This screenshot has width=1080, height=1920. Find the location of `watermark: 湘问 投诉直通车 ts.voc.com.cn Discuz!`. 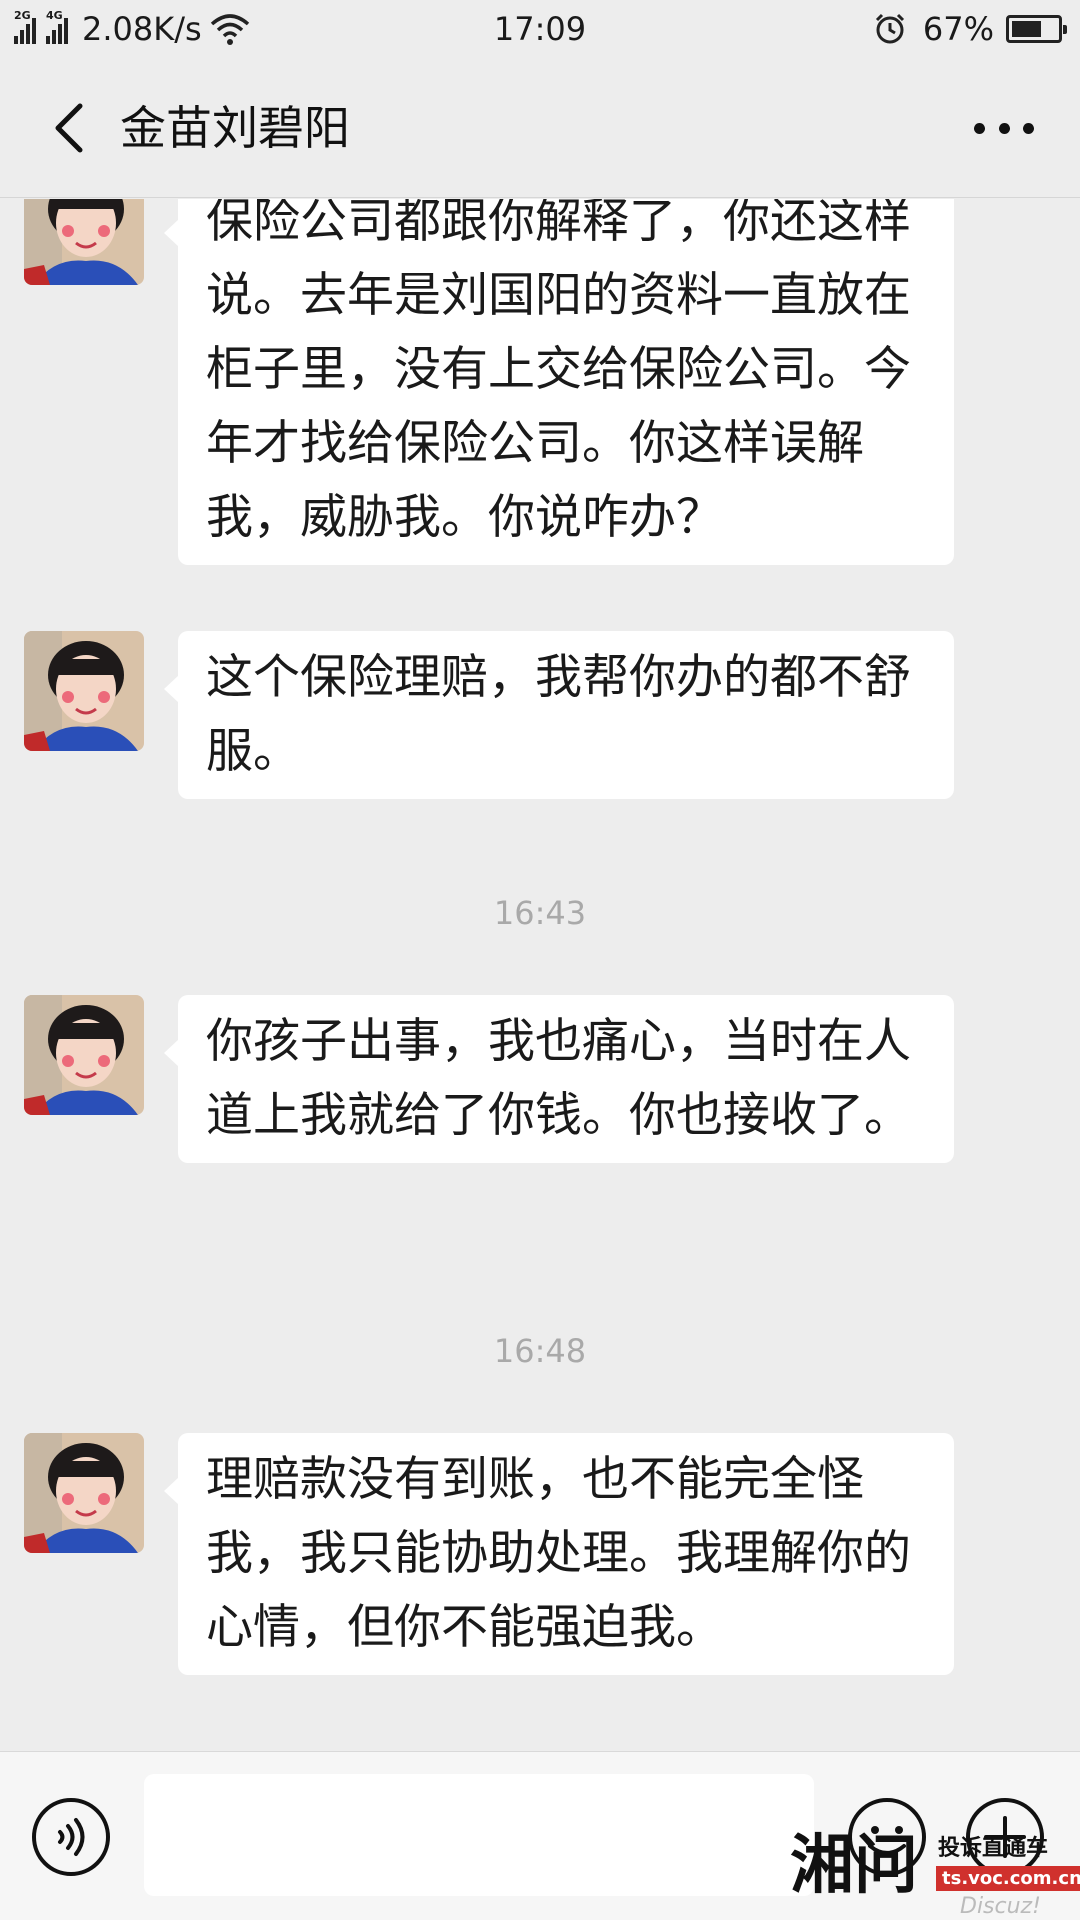

watermark: 湘问 投诉直通车 ts.voc.com.cn Discuz! is located at coordinates (935, 1870).